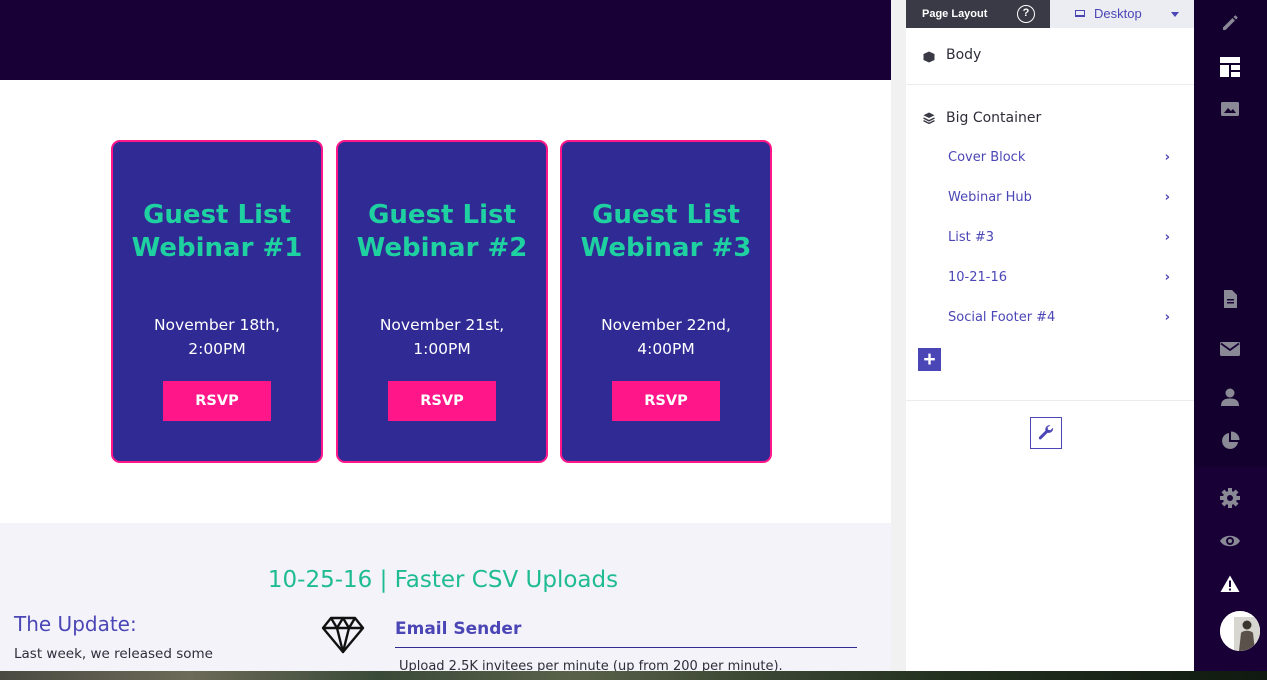 Image resolution: width=1267 pixels, height=680 pixels. What do you see at coordinates (929, 118) in the screenshot?
I see `layers-icon` at bounding box center [929, 118].